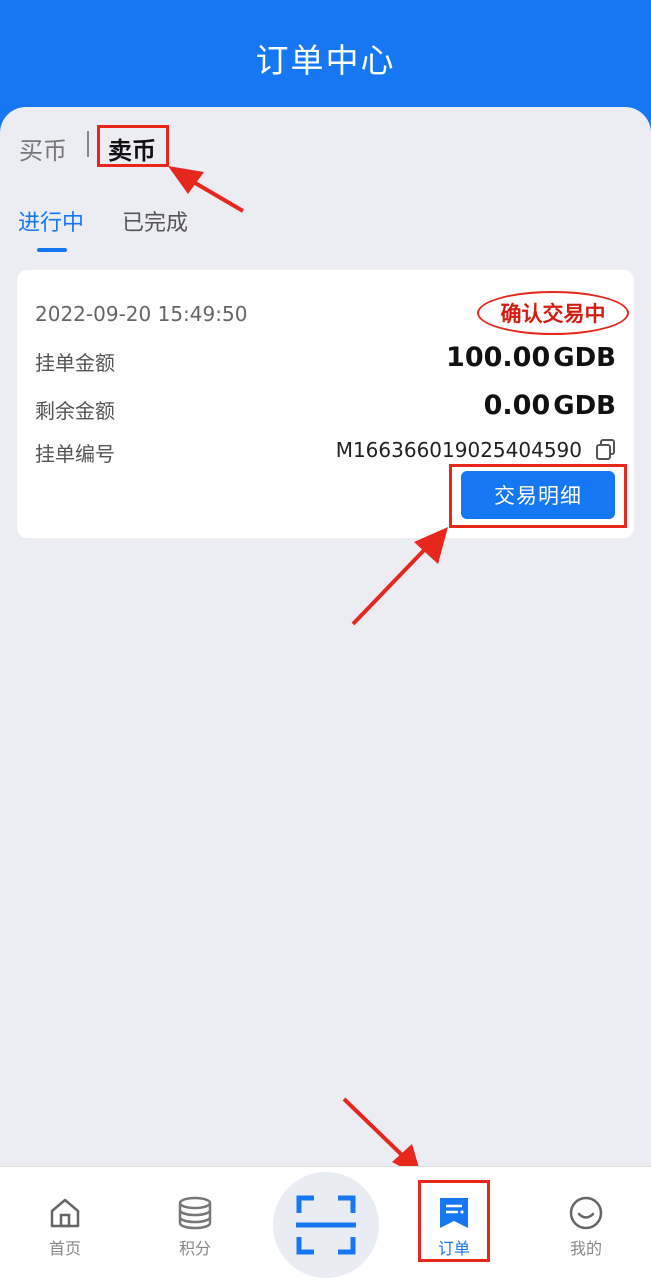 The image size is (651, 1280). I want to click on tab-active-indicator, so click(52, 250).